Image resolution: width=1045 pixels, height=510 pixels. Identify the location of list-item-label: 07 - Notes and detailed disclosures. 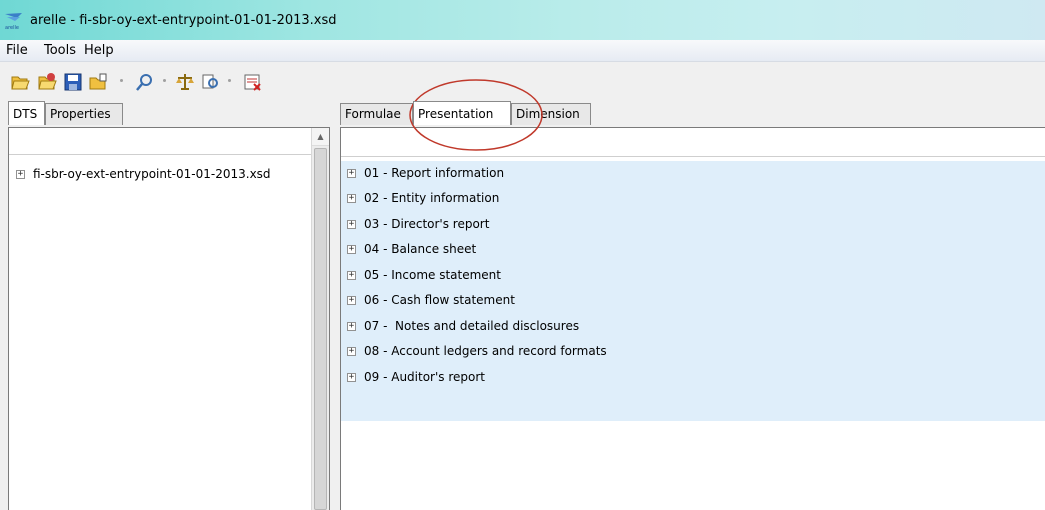
(472, 326).